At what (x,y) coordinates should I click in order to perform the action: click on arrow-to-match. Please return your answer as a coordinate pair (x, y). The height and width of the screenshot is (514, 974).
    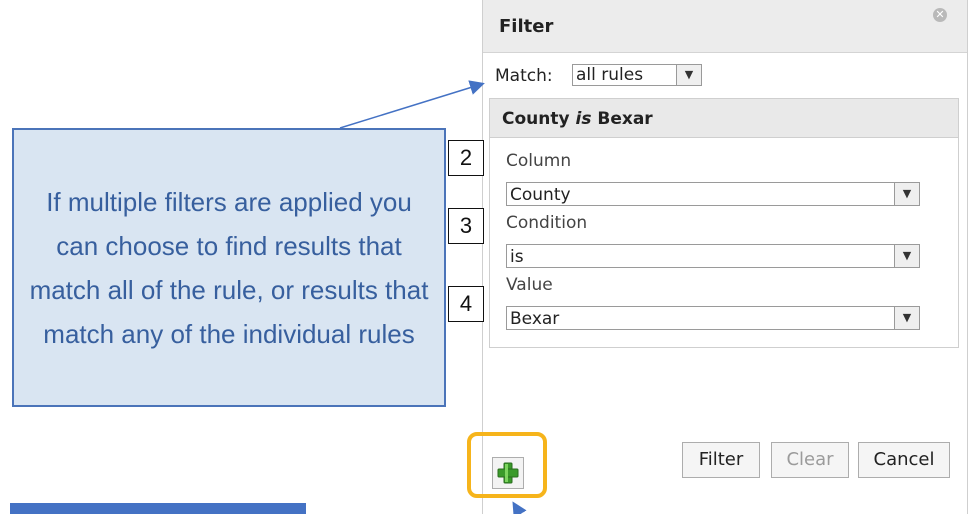
    Looking at the image, I should click on (412, 104).